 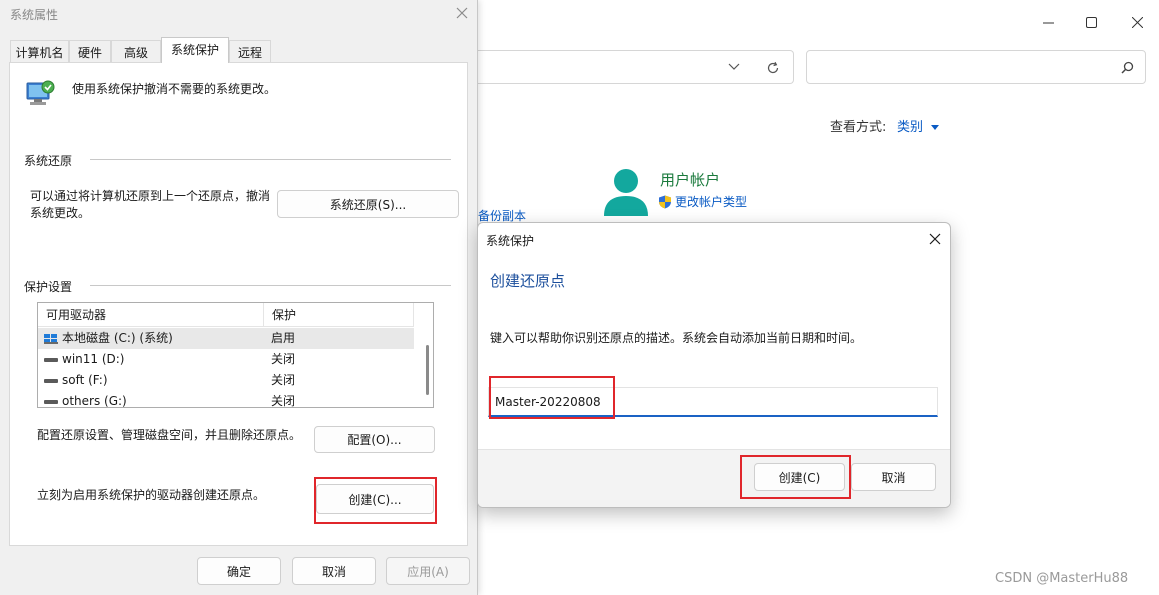 I want to click on view-by-dropdown: 类别, so click(x=918, y=125).